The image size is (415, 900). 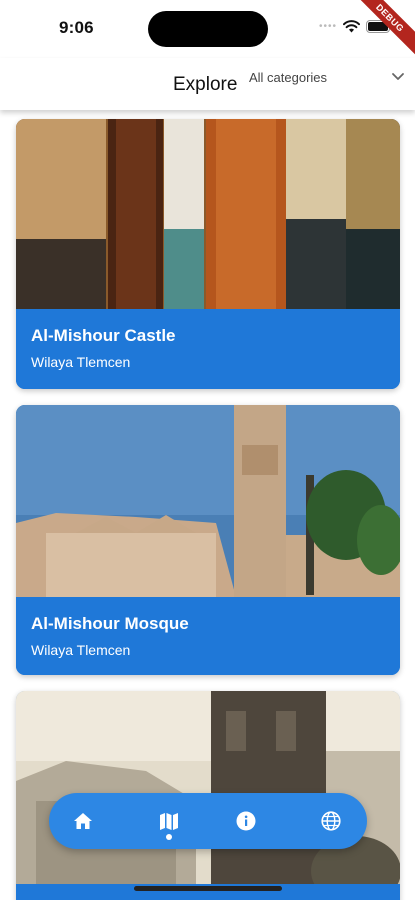 I want to click on place-name: Al-Mishour Castle, so click(x=103, y=335).